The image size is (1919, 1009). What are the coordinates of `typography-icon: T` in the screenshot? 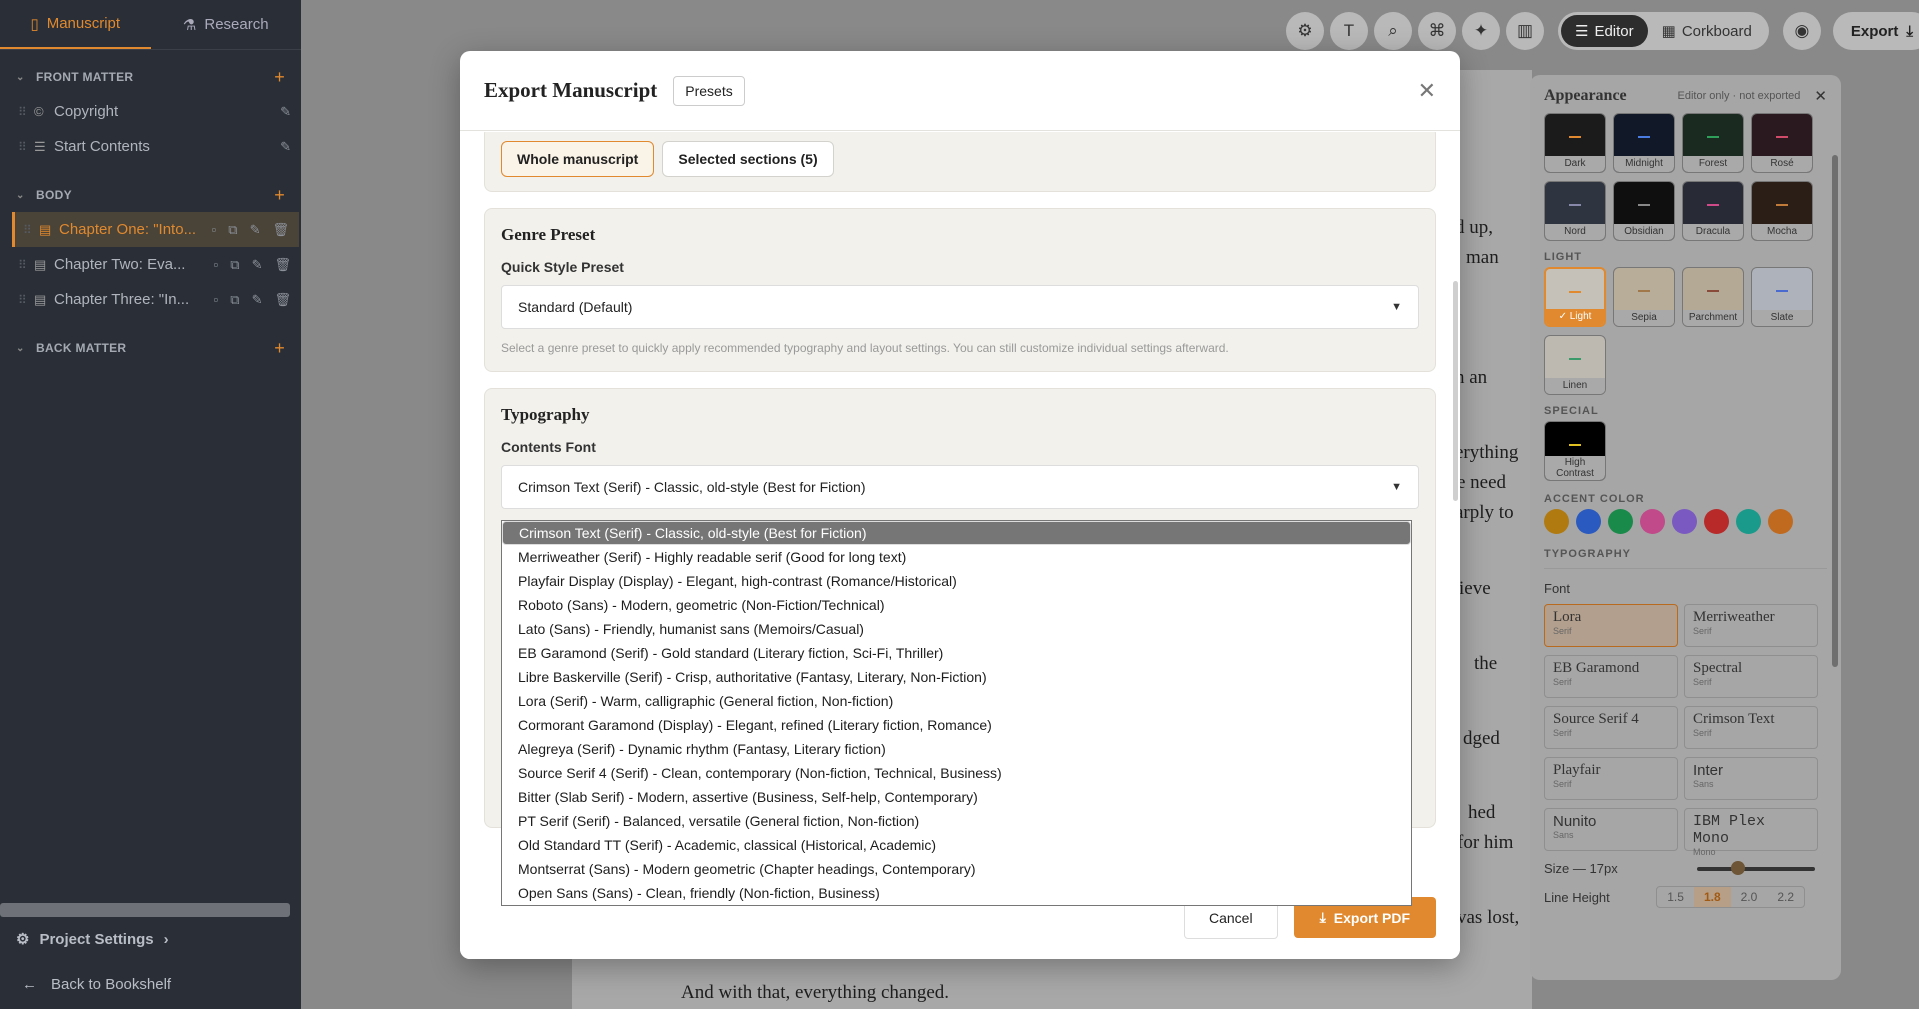 It's located at (1349, 31).